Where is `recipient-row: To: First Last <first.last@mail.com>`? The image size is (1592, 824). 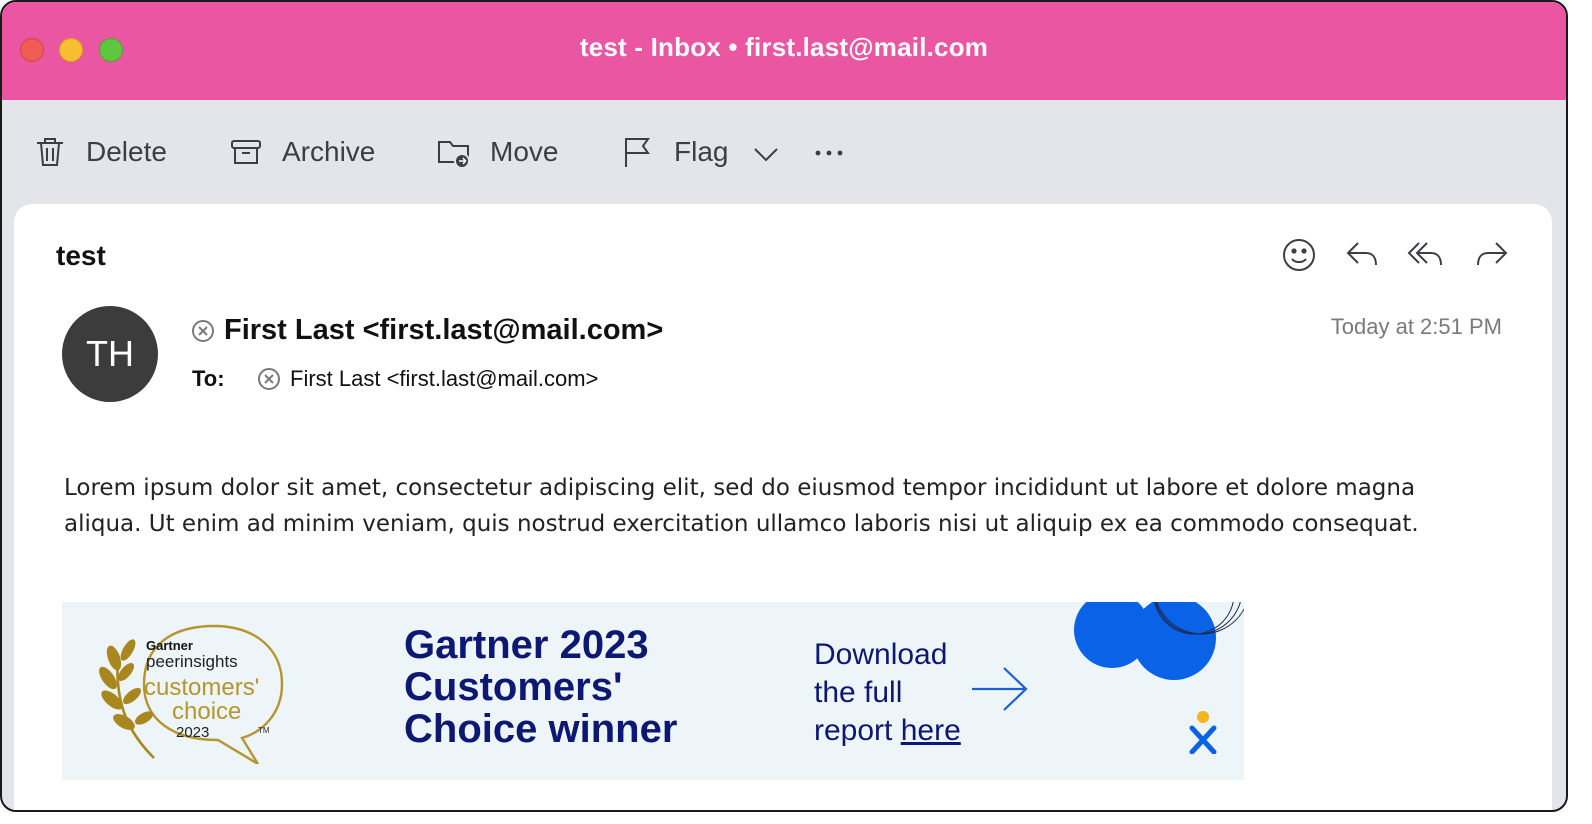 recipient-row: To: First Last <first.last@mail.com> is located at coordinates (395, 379).